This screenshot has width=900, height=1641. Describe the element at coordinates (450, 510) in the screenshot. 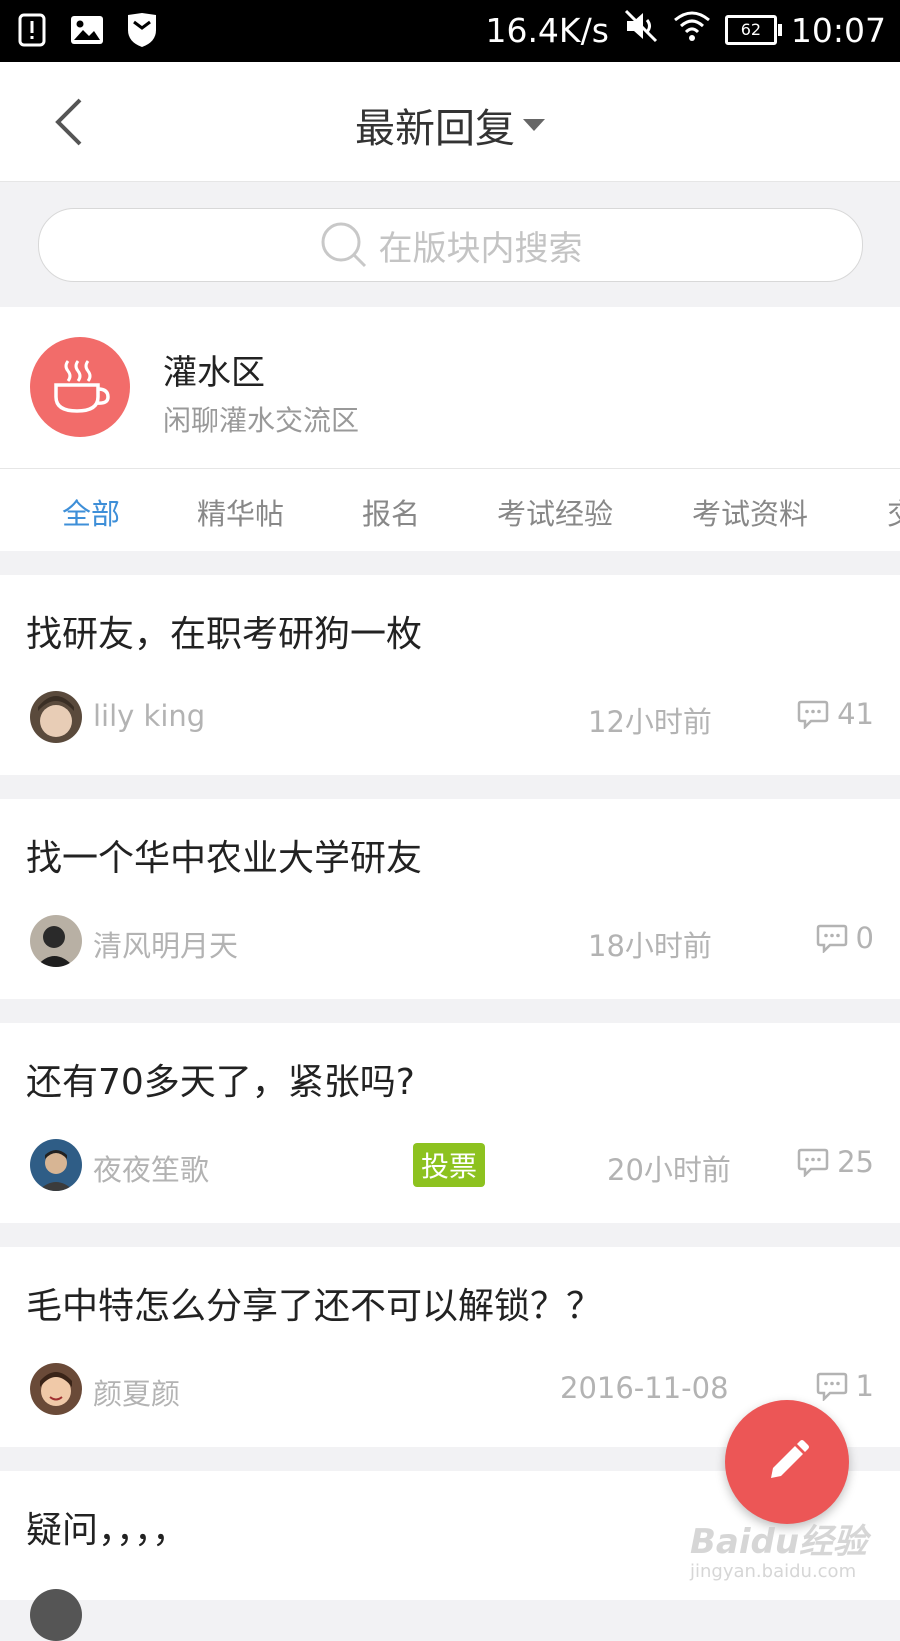

I see `category-tabs: 全部 精华帖 报名 考试经验 考试资料 交` at that location.